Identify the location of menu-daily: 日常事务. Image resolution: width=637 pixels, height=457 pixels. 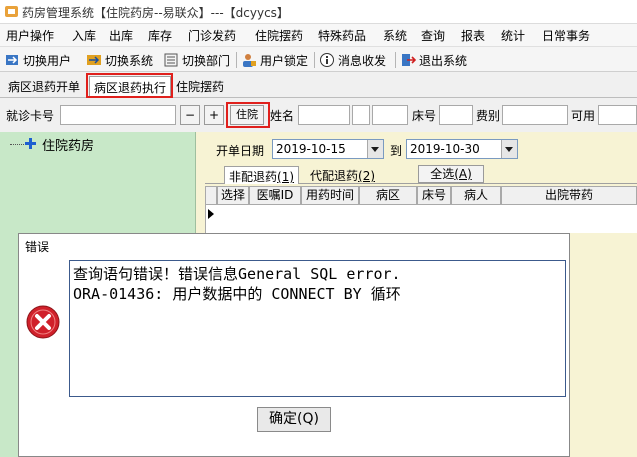
(566, 35).